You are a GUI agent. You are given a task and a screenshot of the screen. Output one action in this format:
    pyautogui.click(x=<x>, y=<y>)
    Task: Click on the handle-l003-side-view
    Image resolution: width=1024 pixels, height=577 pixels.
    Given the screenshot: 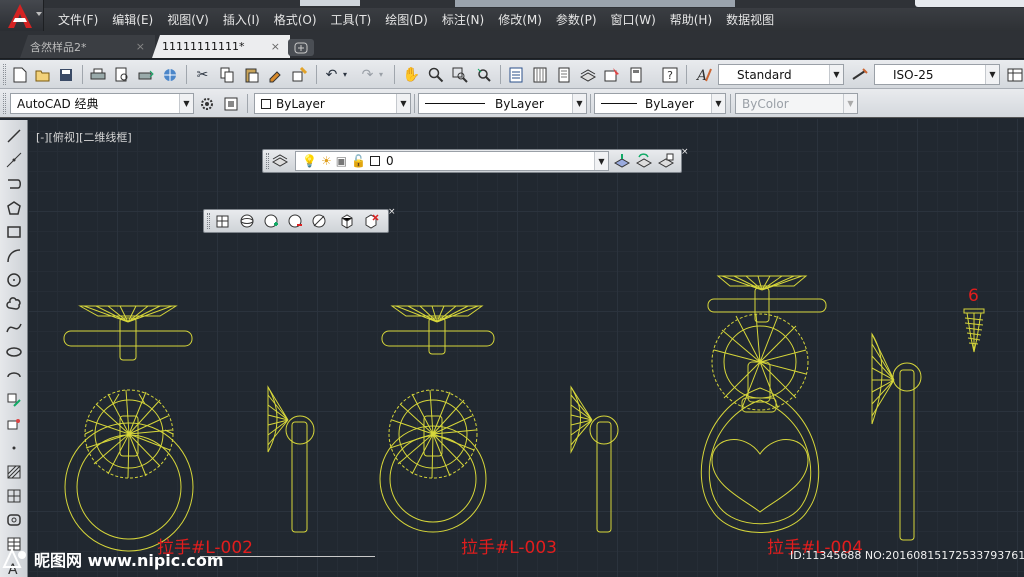 What is the action you would take?
    pyautogui.click(x=594, y=459)
    